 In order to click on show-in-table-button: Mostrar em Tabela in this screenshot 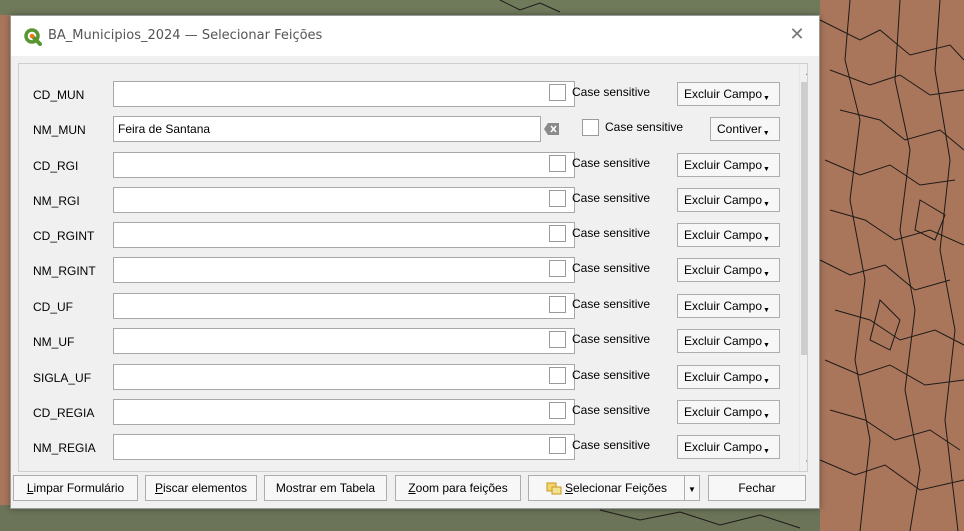, I will do `click(325, 488)`.